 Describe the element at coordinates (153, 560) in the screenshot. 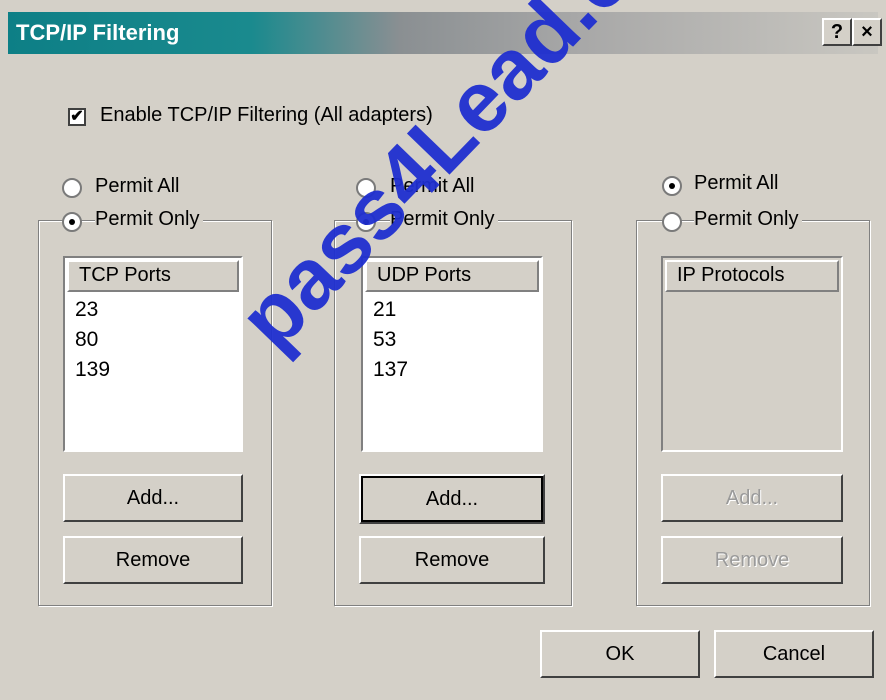

I see `tcp-remove-button: Remove` at that location.